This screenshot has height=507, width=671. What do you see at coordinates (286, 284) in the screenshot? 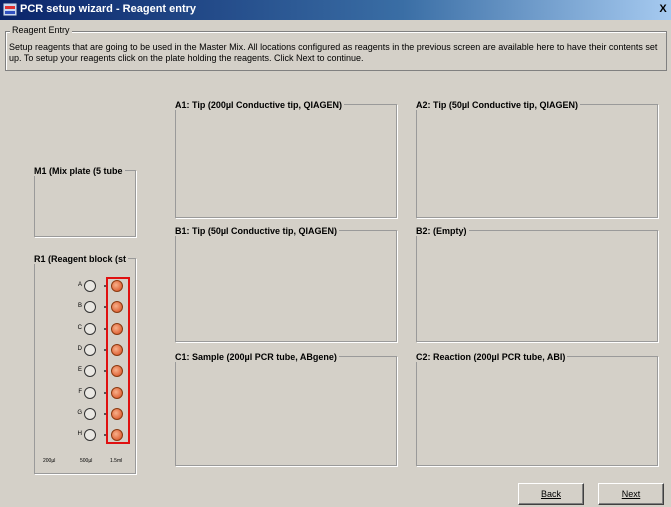
I see `b1-panel: B1: Tip (50µl Conductive tip, QIAGEN)` at bounding box center [286, 284].